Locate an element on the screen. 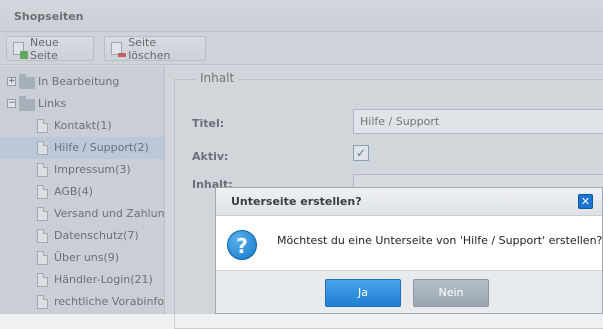  dialog-footer: Ja Nein is located at coordinates (409, 291).